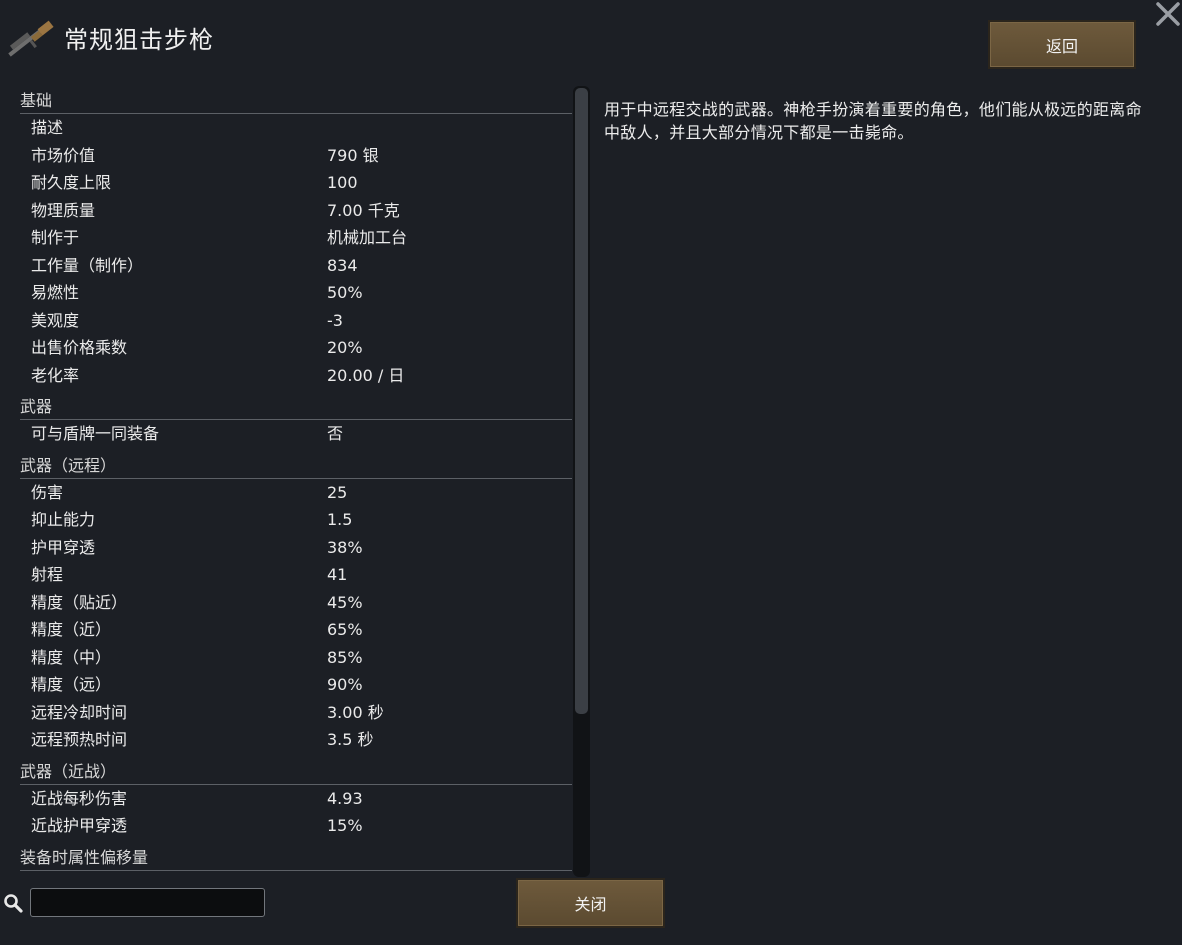 The image size is (1182, 945). What do you see at coordinates (296, 575) in the screenshot?
I see `stat-row: 射程 41` at bounding box center [296, 575].